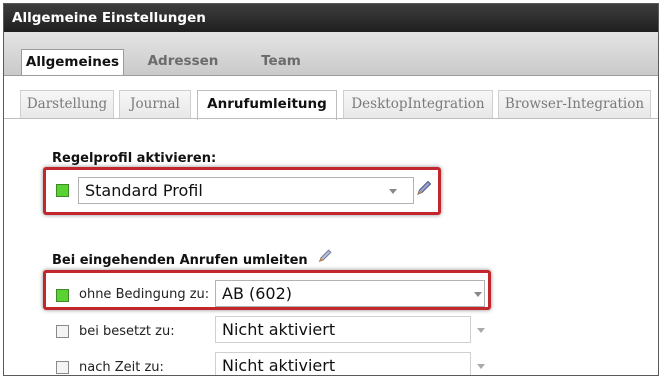  What do you see at coordinates (350, 363) in the screenshot?
I see `rule-select-nach-zeit: Nicht aktiviert` at bounding box center [350, 363].